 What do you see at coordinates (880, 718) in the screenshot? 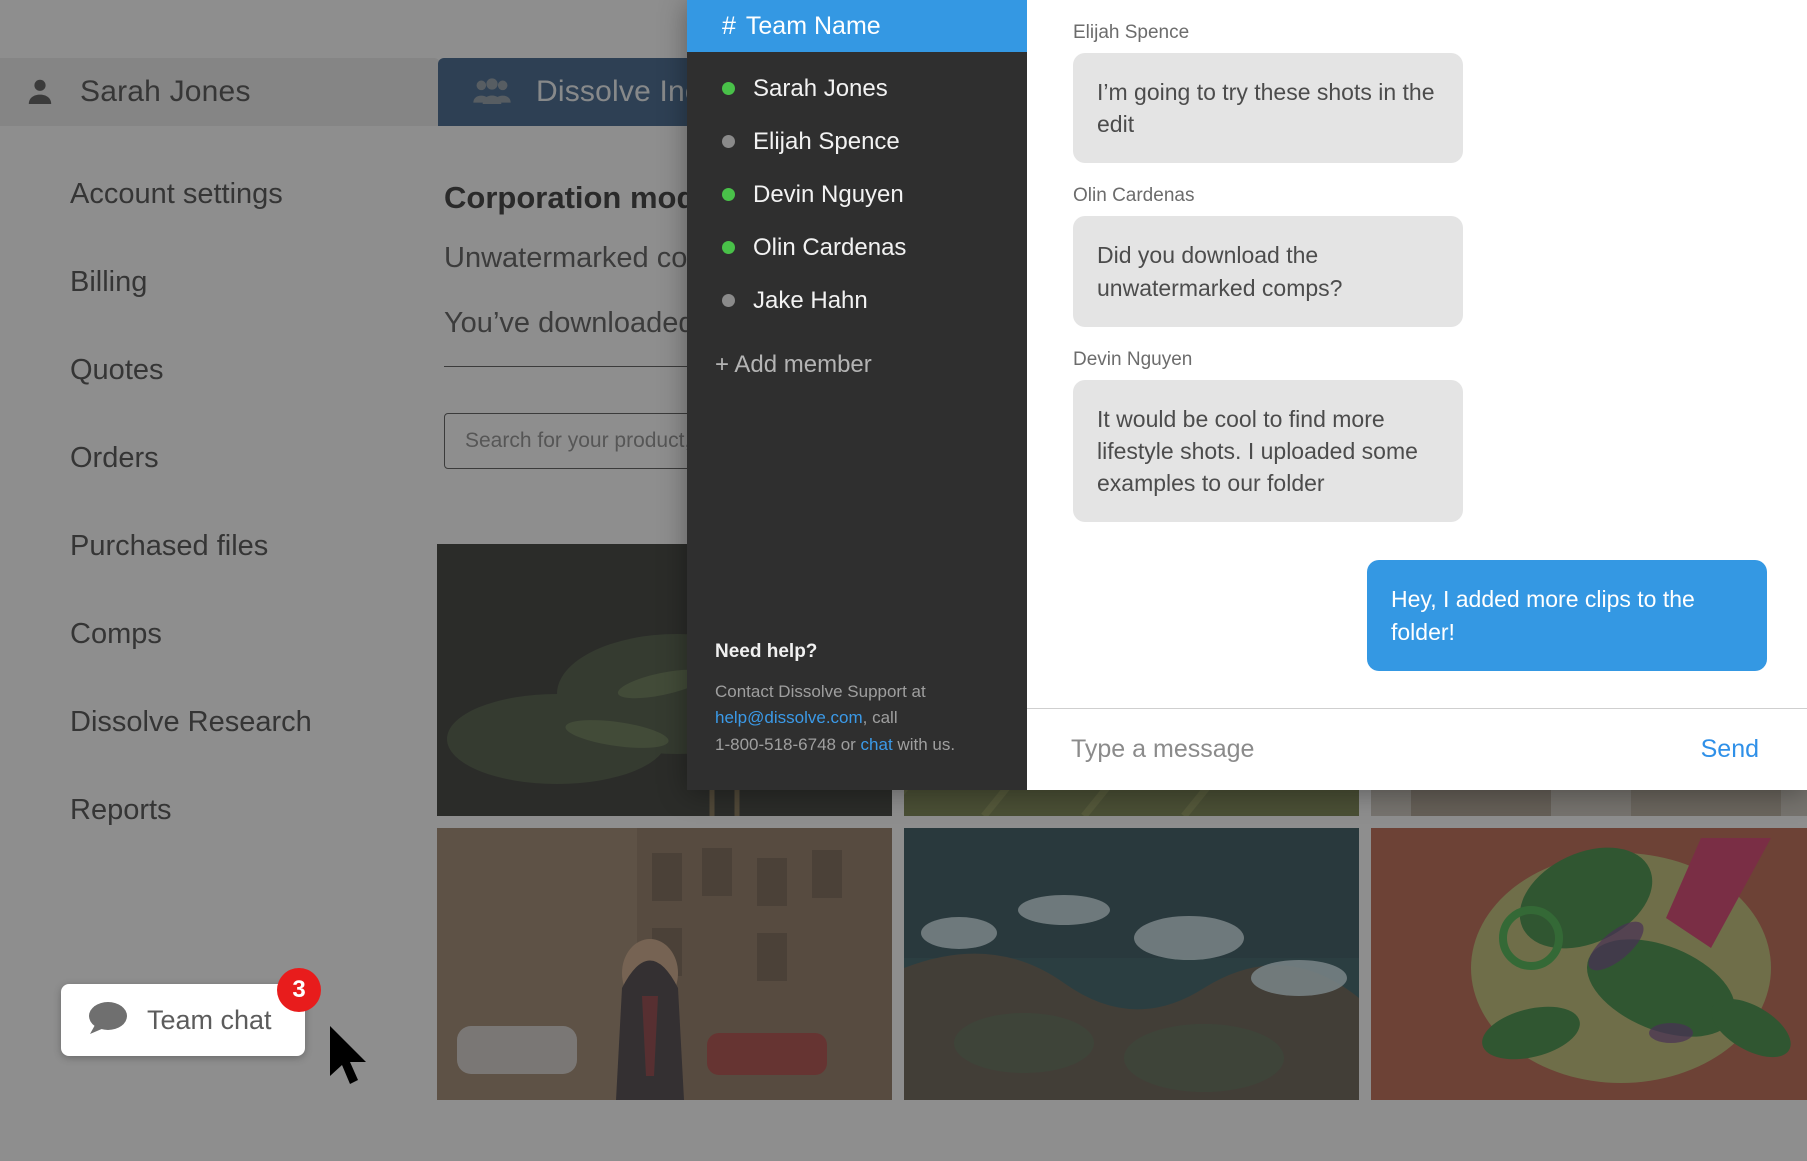
I see `help-line-2: , call` at bounding box center [880, 718].